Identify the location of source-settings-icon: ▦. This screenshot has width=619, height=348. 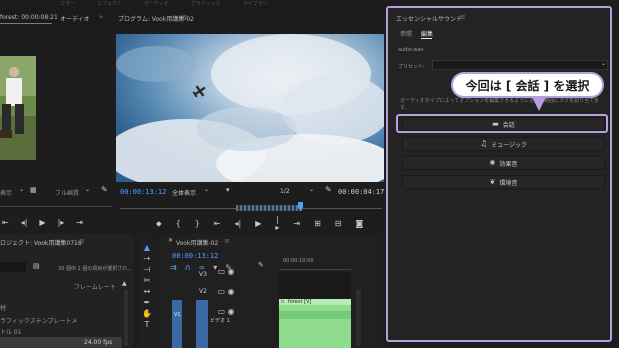
(33, 190).